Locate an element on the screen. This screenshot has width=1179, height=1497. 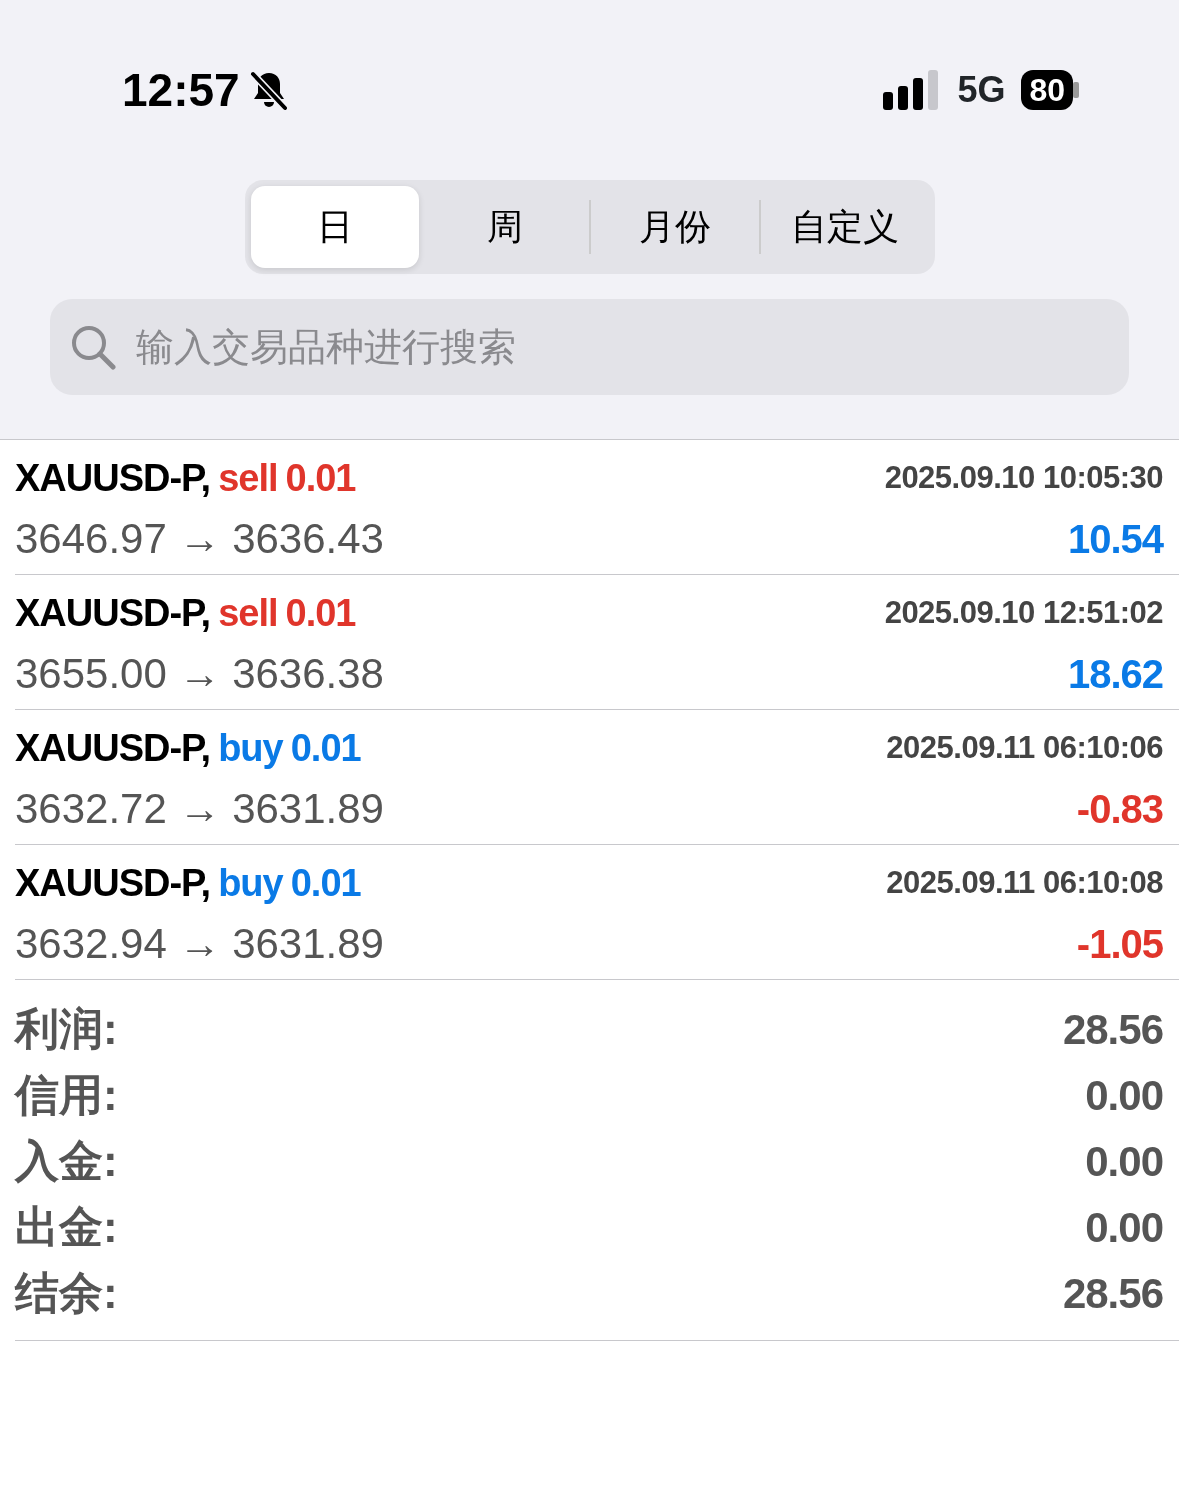
battery-level: 80 is located at coordinates (1047, 90).